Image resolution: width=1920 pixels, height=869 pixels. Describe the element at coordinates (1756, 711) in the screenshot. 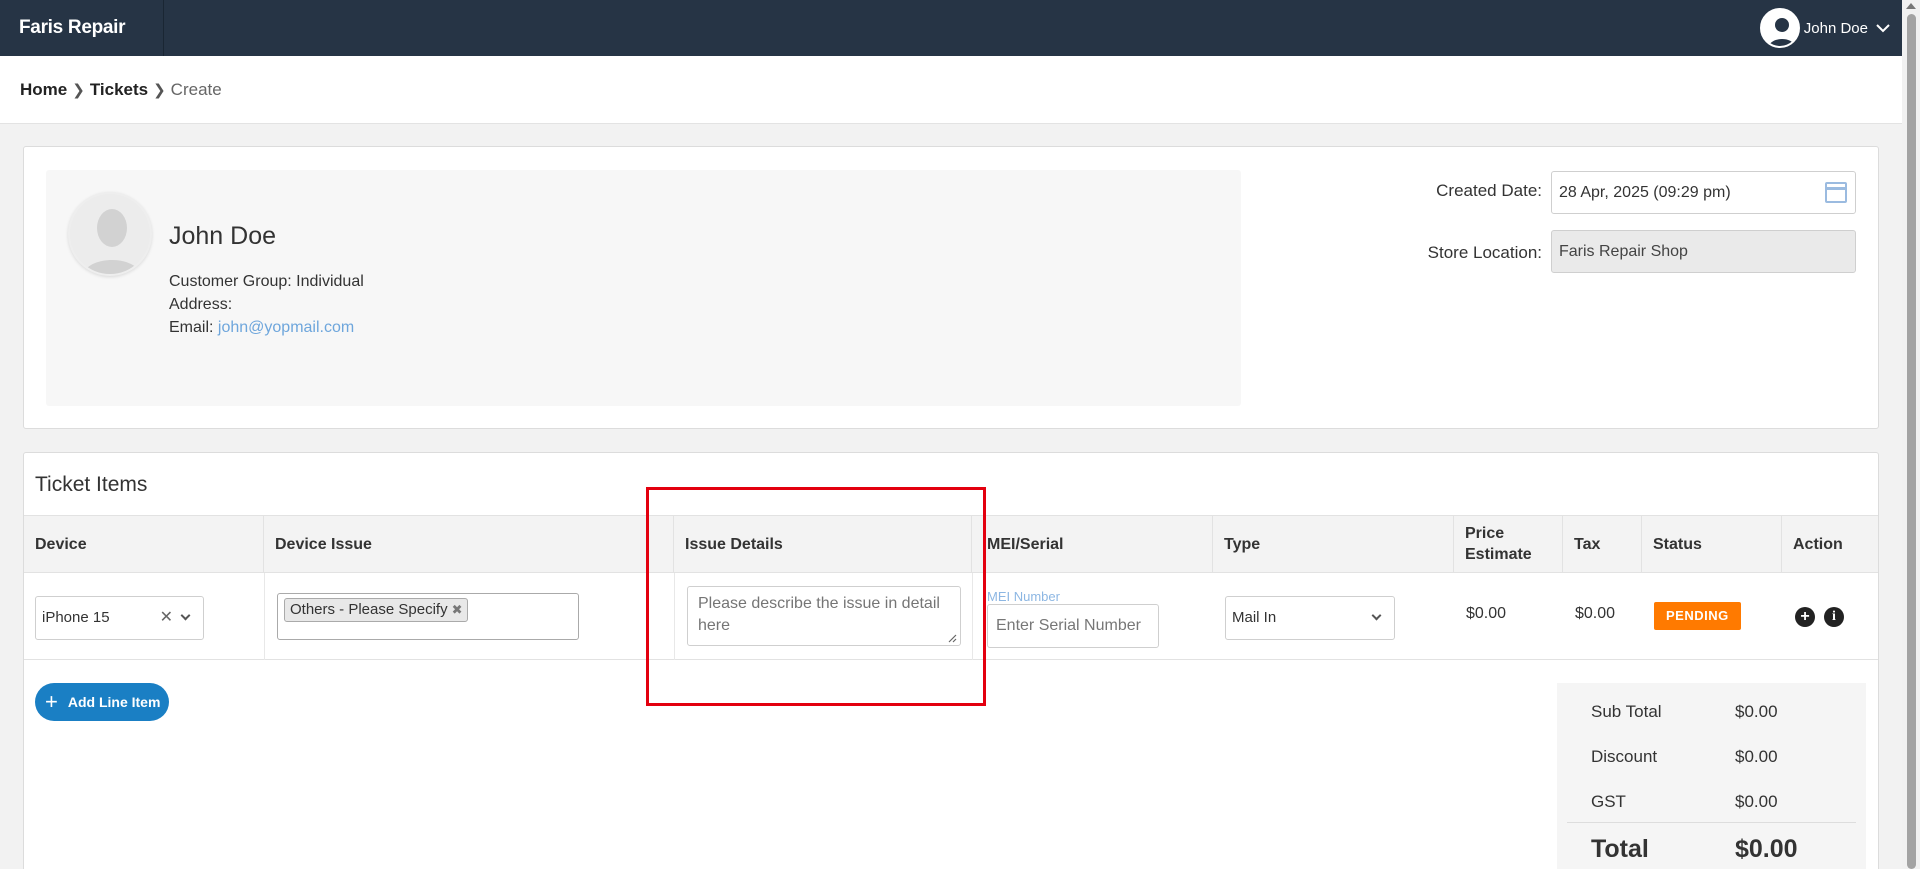

I see `subtotal-value: $0.00` at that location.